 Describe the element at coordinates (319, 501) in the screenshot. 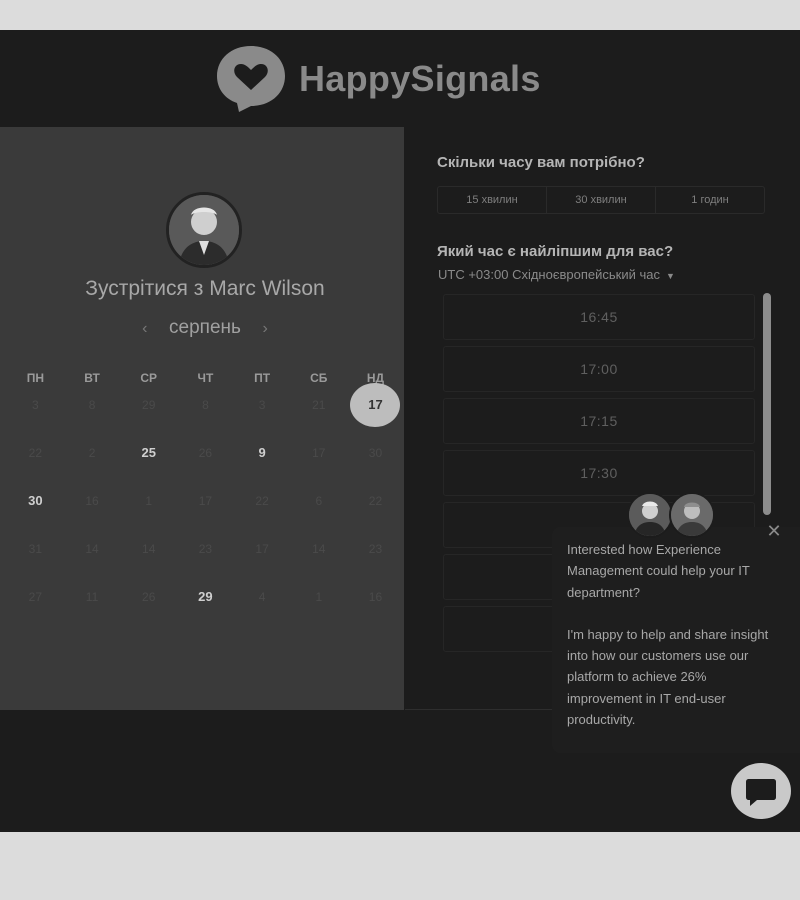

I see `day-number: 6` at that location.